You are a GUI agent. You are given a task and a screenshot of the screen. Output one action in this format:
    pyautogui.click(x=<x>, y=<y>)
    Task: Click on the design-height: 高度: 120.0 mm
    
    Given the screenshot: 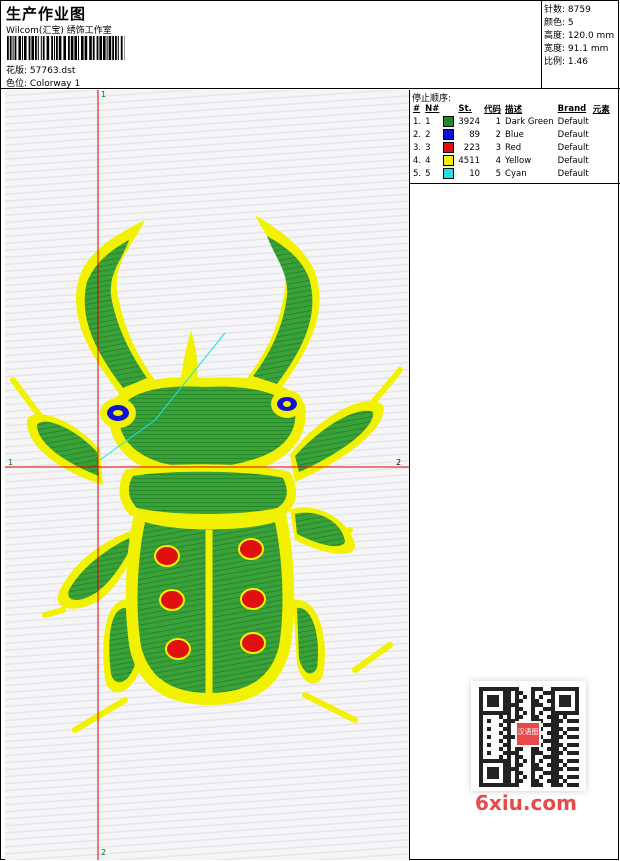 What is the action you would take?
    pyautogui.click(x=579, y=36)
    